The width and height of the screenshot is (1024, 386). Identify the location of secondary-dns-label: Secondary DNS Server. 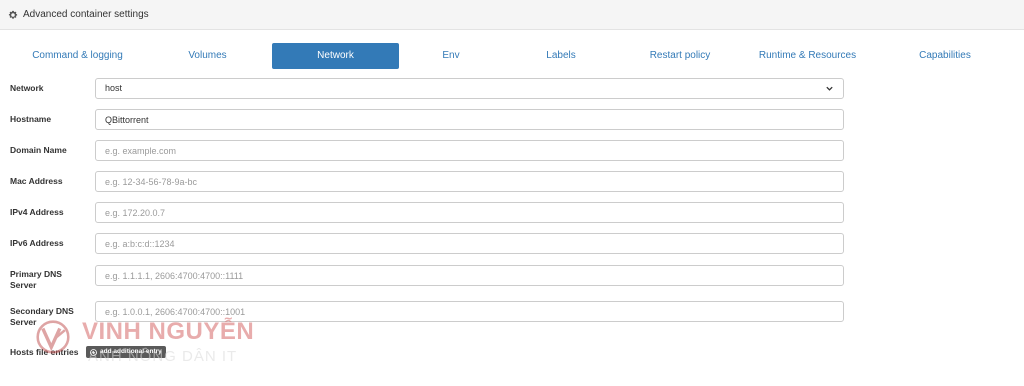
(47, 317).